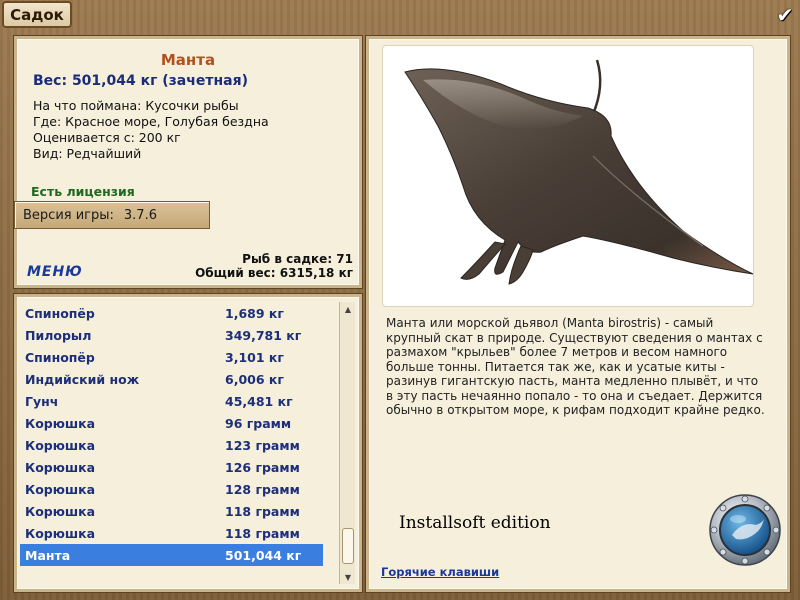 The image size is (800, 600). I want to click on catch-list-row: Корюшка 96 грамм, so click(171, 423).